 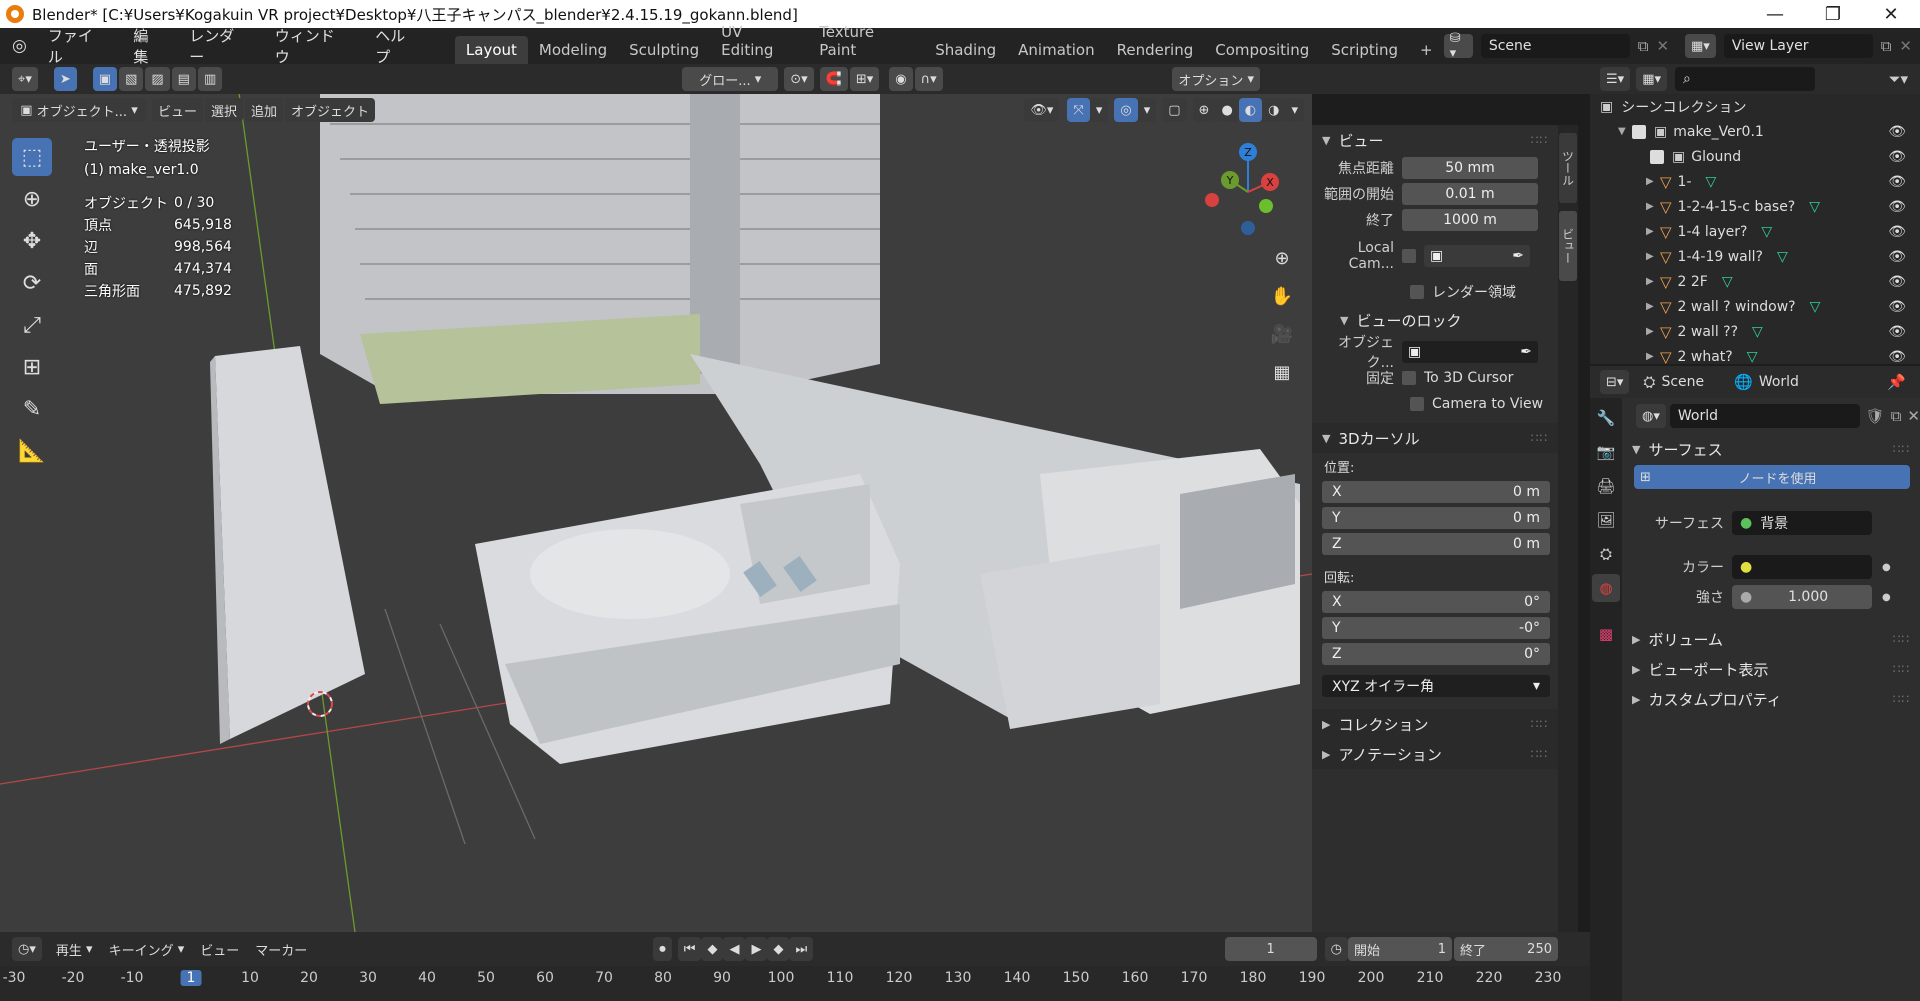 I want to click on menu-view: ビュー, so click(x=178, y=110).